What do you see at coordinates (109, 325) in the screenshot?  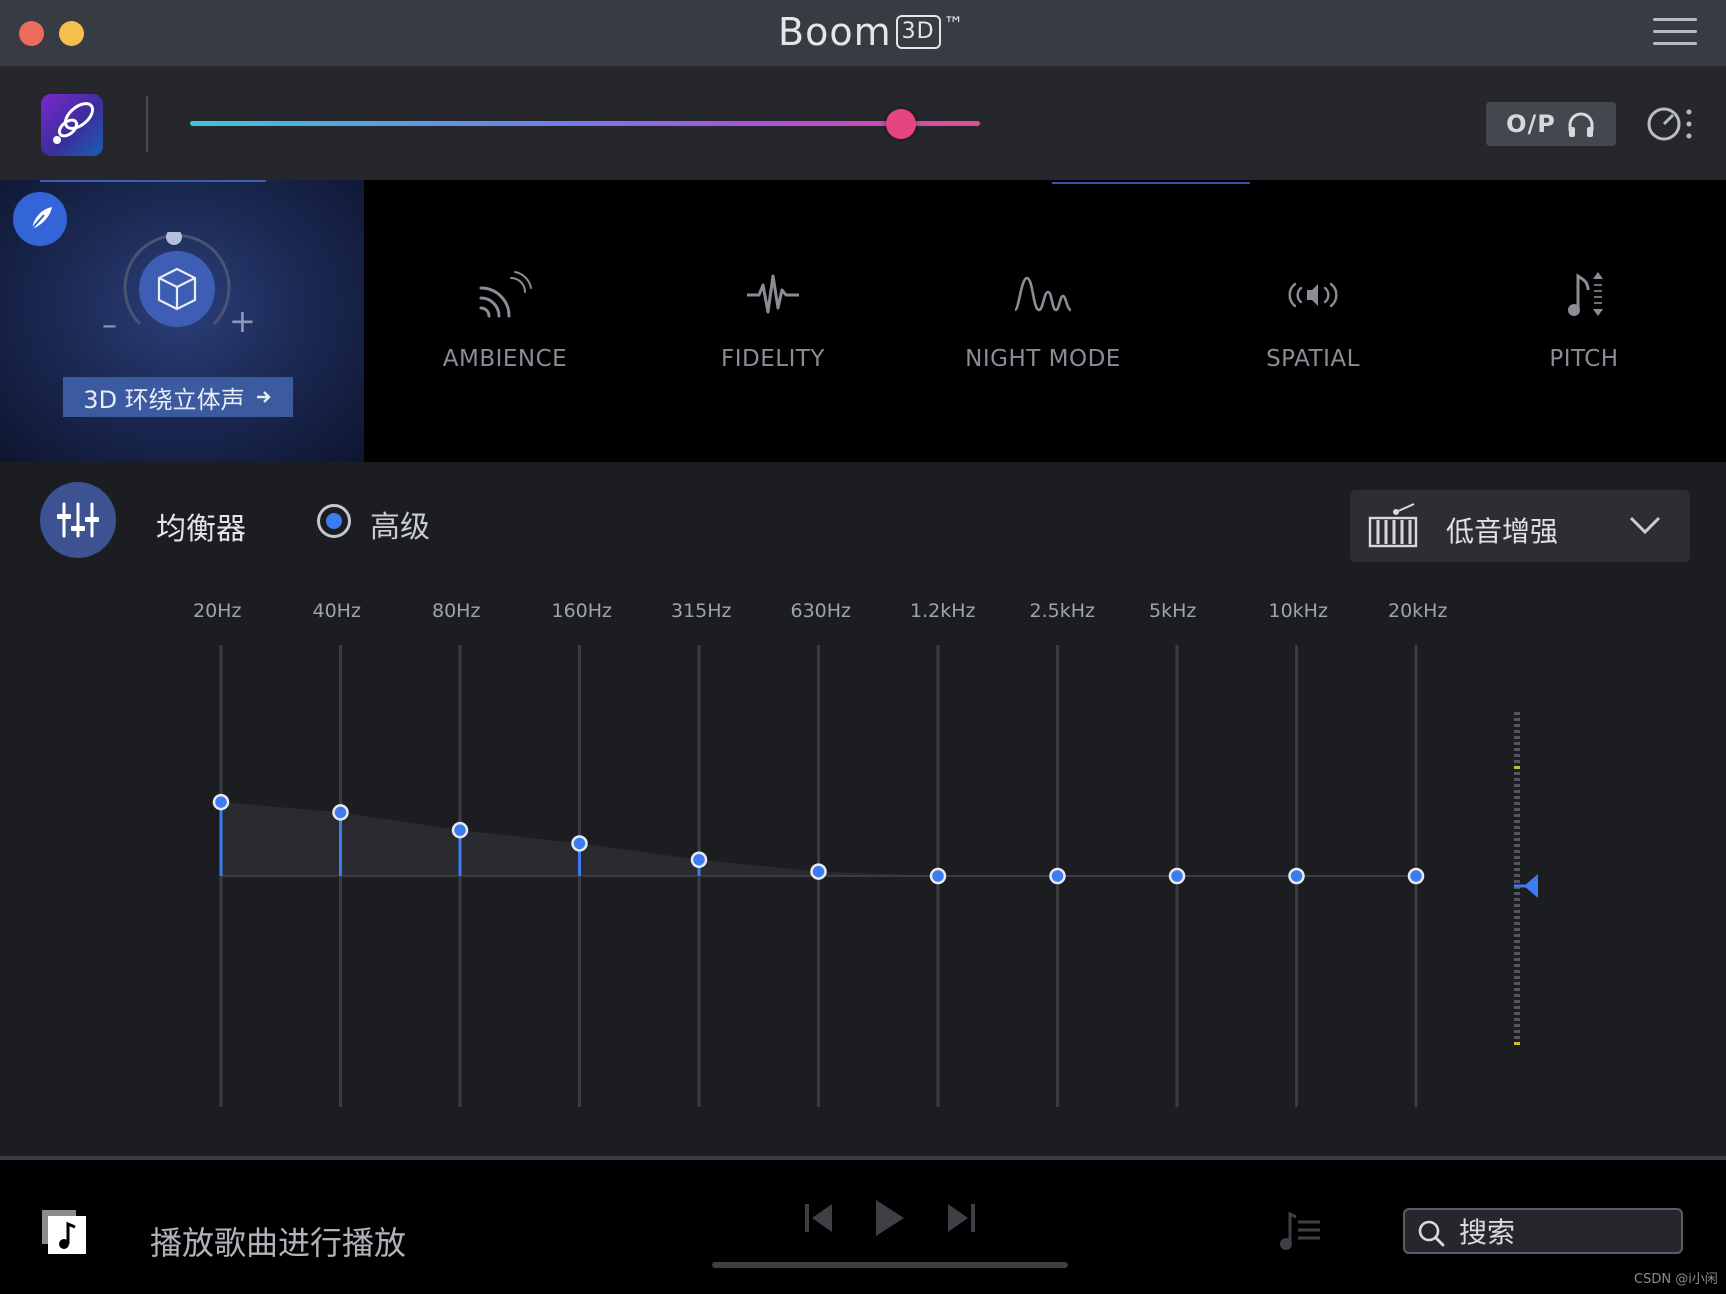 I see `surround-decrease-button: –` at bounding box center [109, 325].